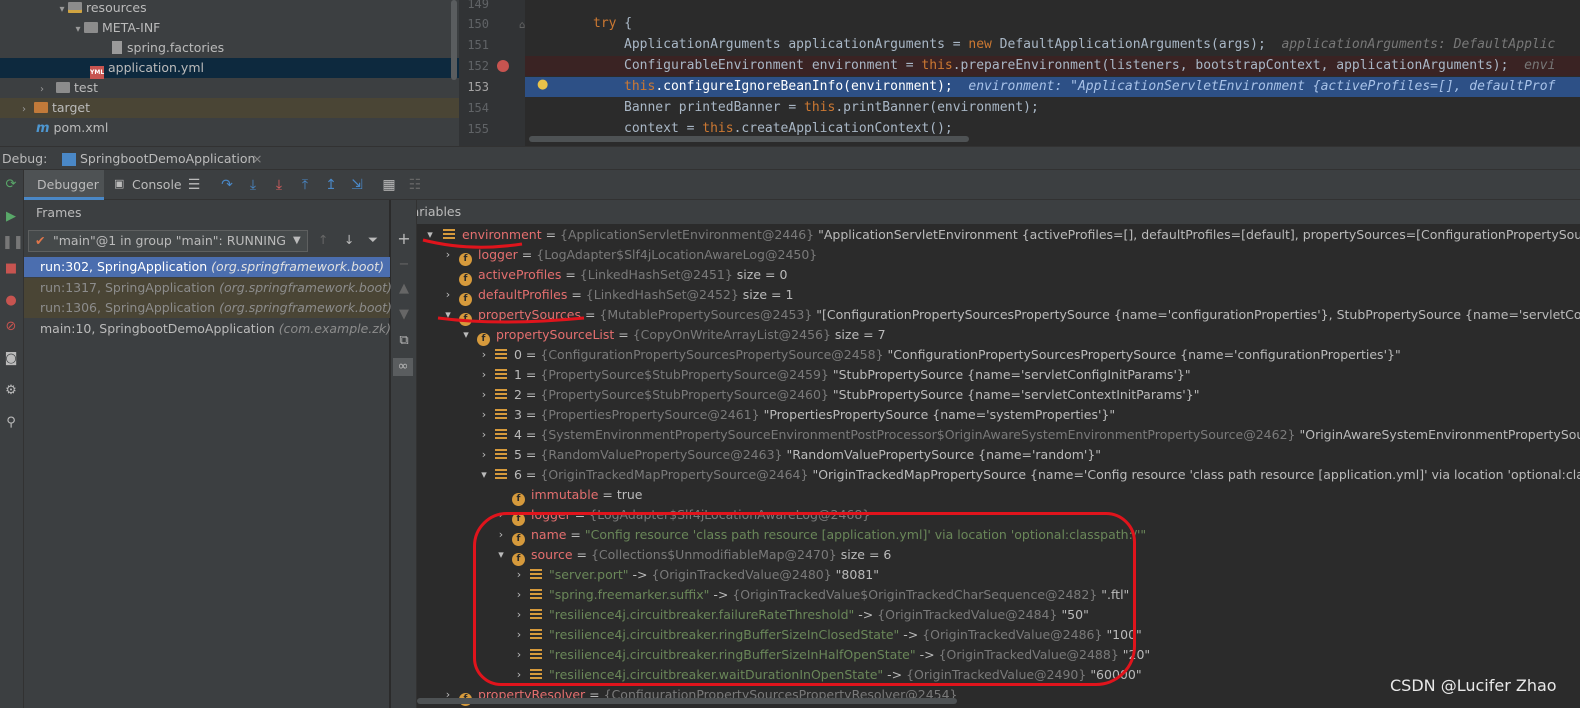  I want to click on annotation-highlight, so click(804, 599).